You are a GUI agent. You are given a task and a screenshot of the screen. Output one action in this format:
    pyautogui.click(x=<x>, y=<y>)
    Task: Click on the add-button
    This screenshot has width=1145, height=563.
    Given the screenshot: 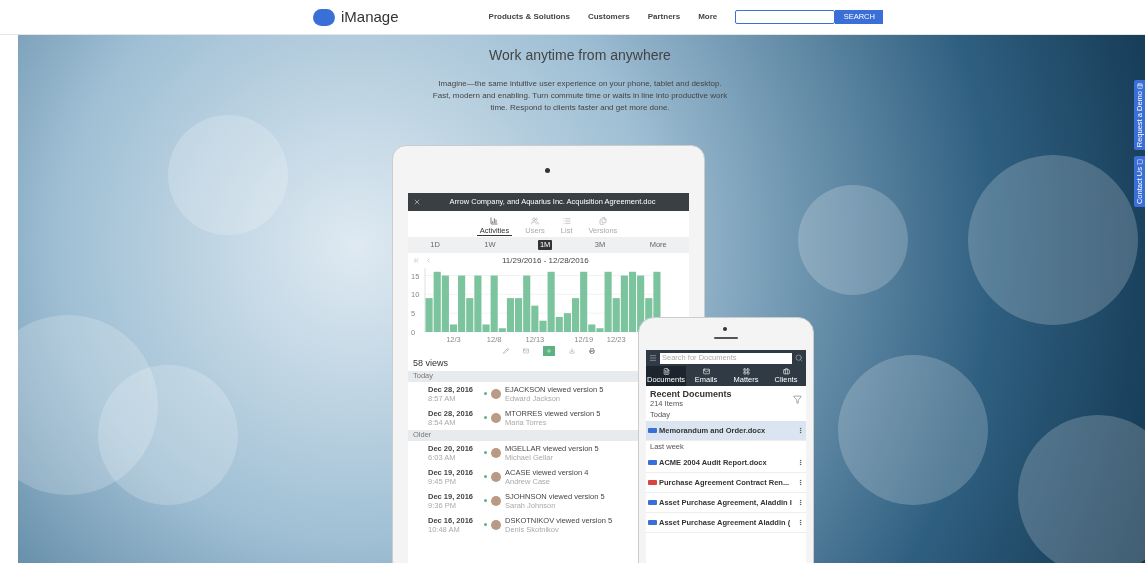 What is the action you would take?
    pyautogui.click(x=548, y=350)
    